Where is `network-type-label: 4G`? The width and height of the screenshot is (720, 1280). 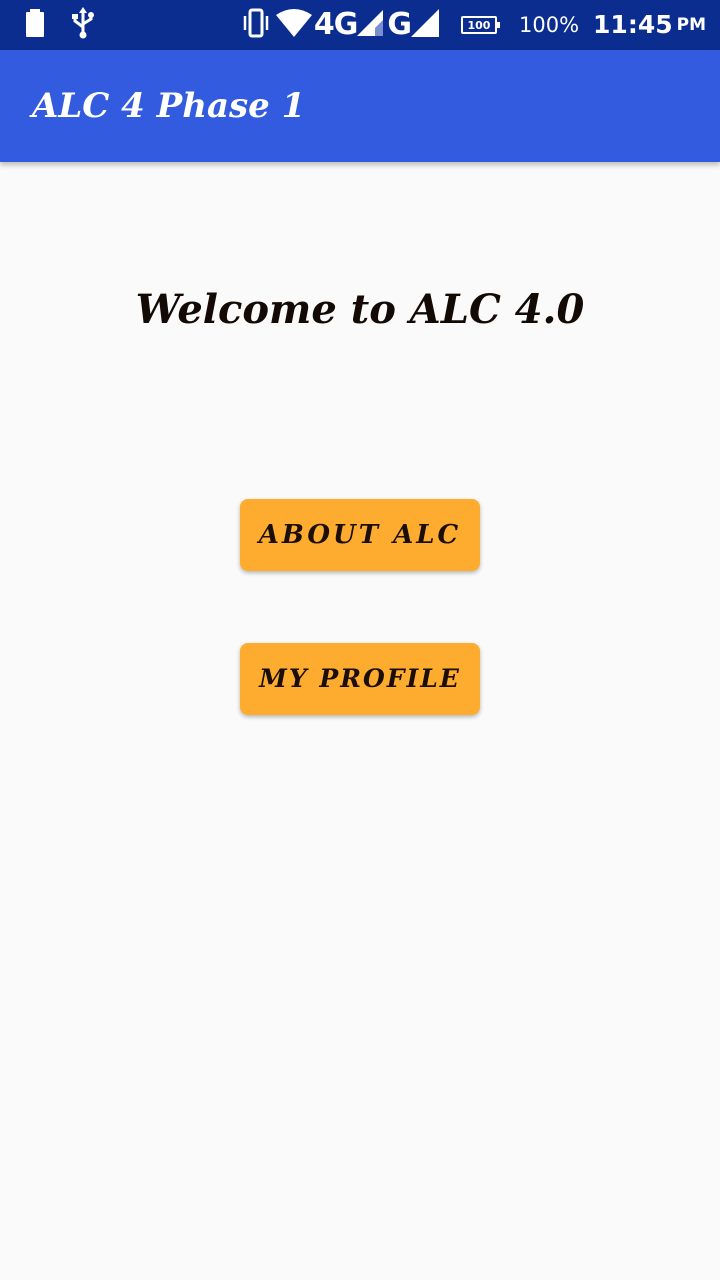
network-type-label: 4G is located at coordinates (335, 24).